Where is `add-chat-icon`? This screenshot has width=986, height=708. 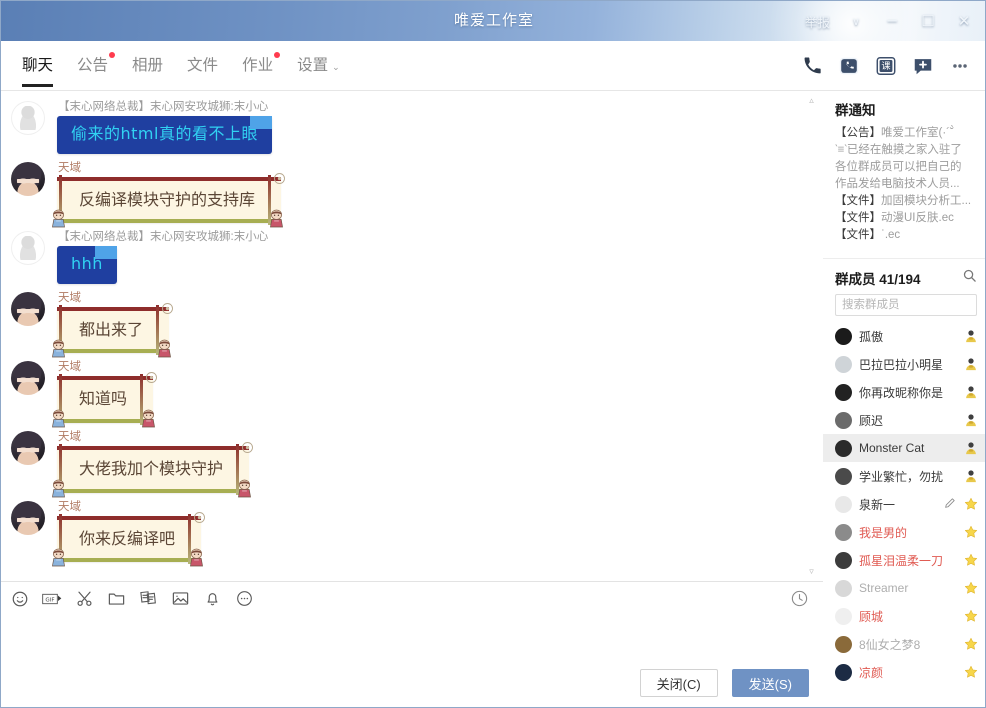
add-chat-icon is located at coordinates (923, 66).